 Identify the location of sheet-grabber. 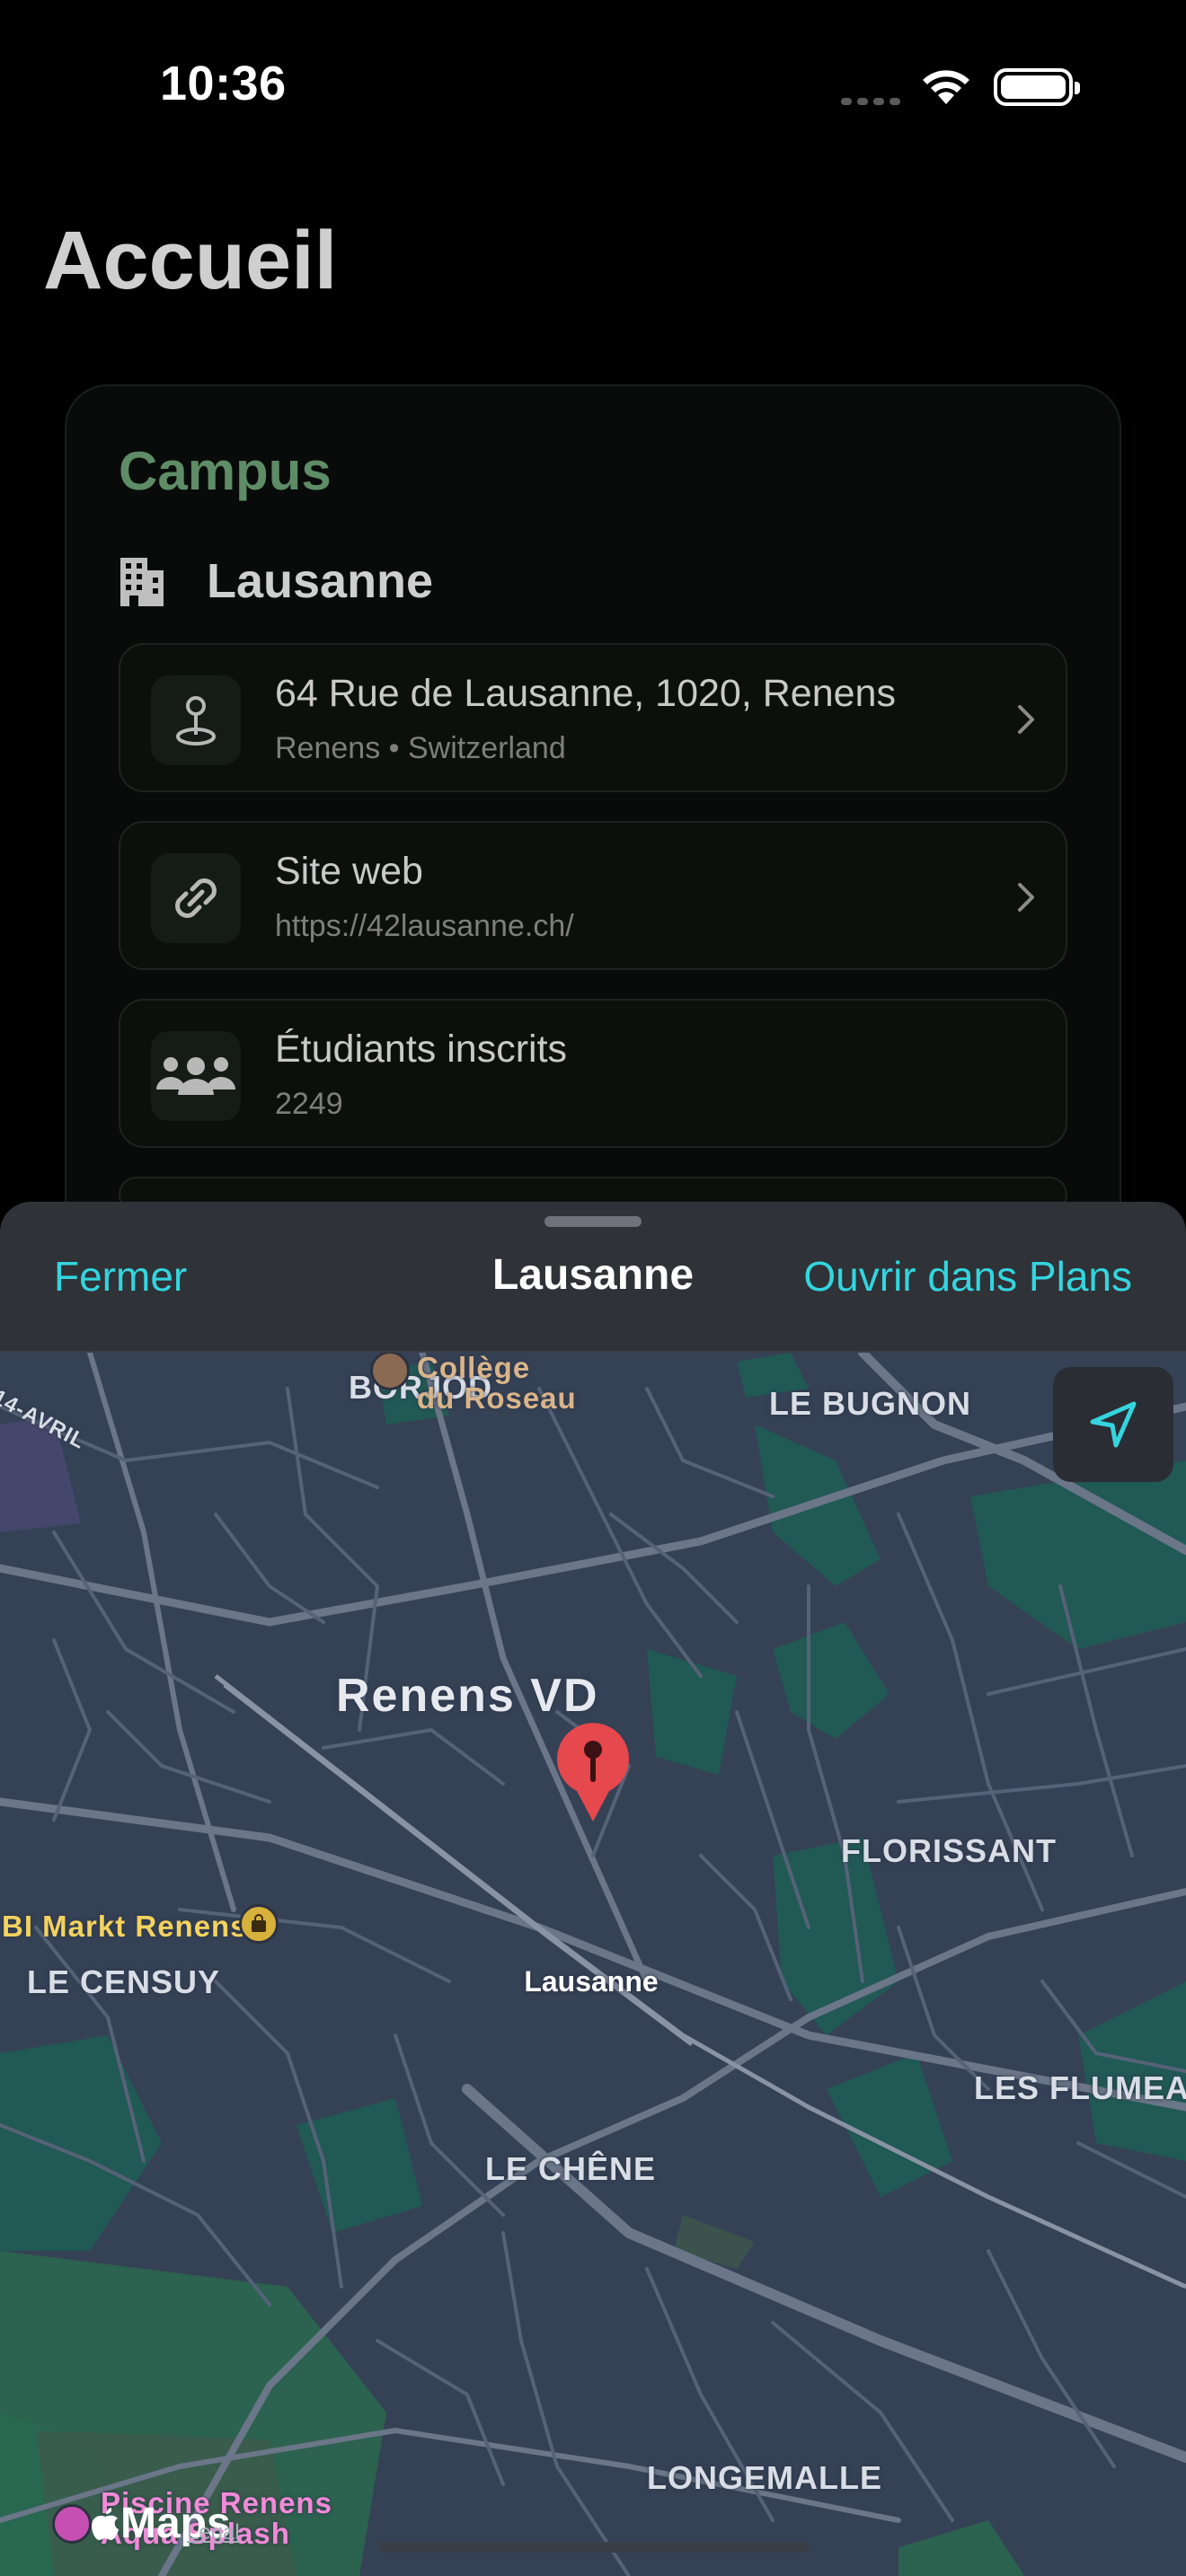
(593, 1221).